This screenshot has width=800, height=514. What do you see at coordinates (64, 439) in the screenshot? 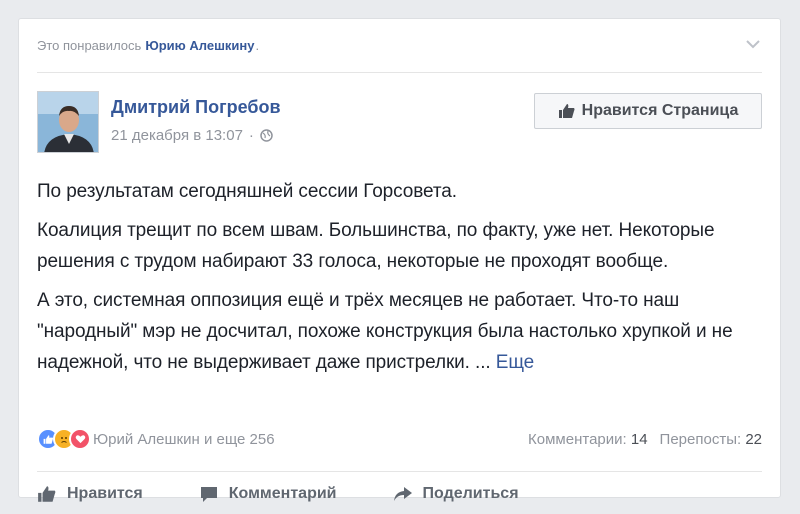
I see `reaction-icons` at bounding box center [64, 439].